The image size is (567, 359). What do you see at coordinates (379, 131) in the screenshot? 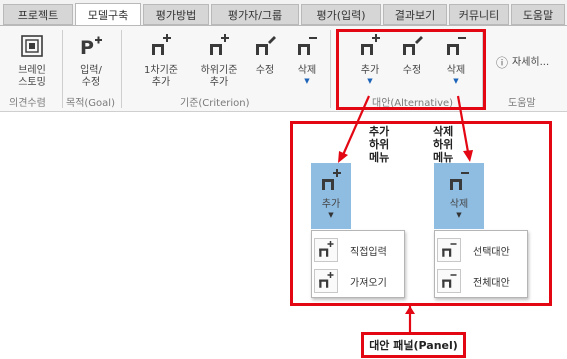
I see `annotation-line: 추가` at bounding box center [379, 131].